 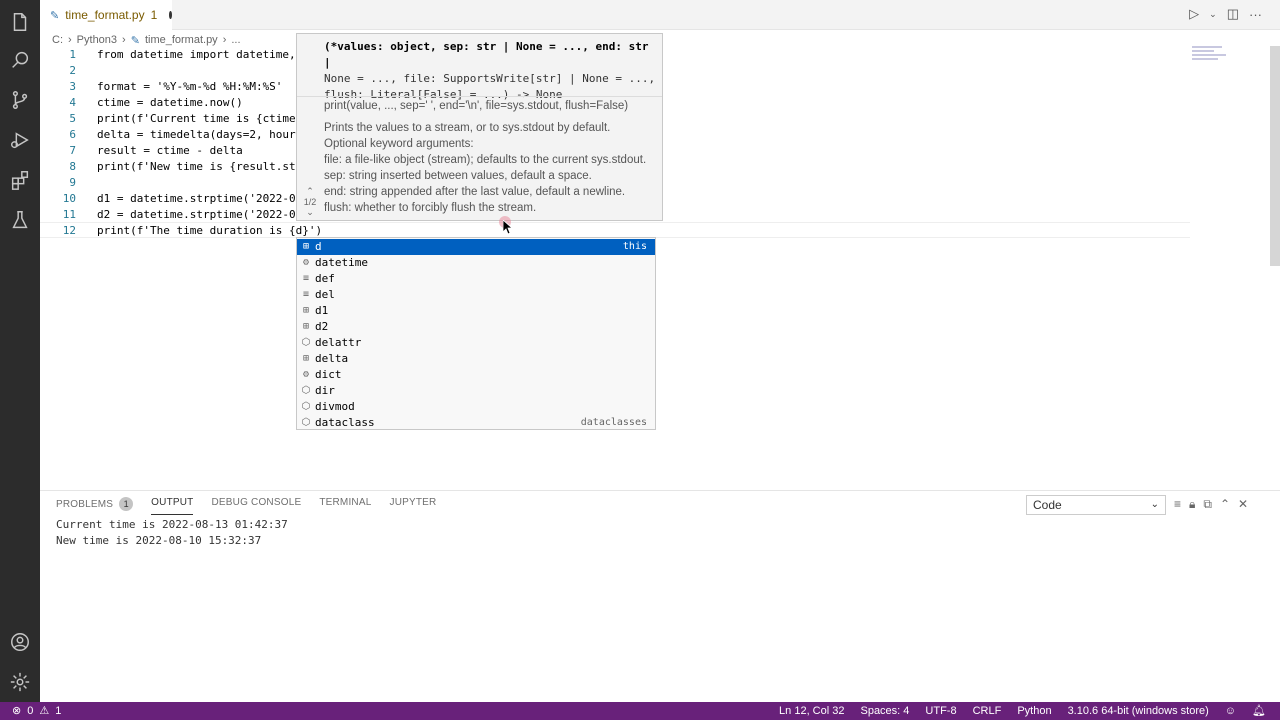 What do you see at coordinates (30, 711) in the screenshot?
I see `error-count: 0` at bounding box center [30, 711].